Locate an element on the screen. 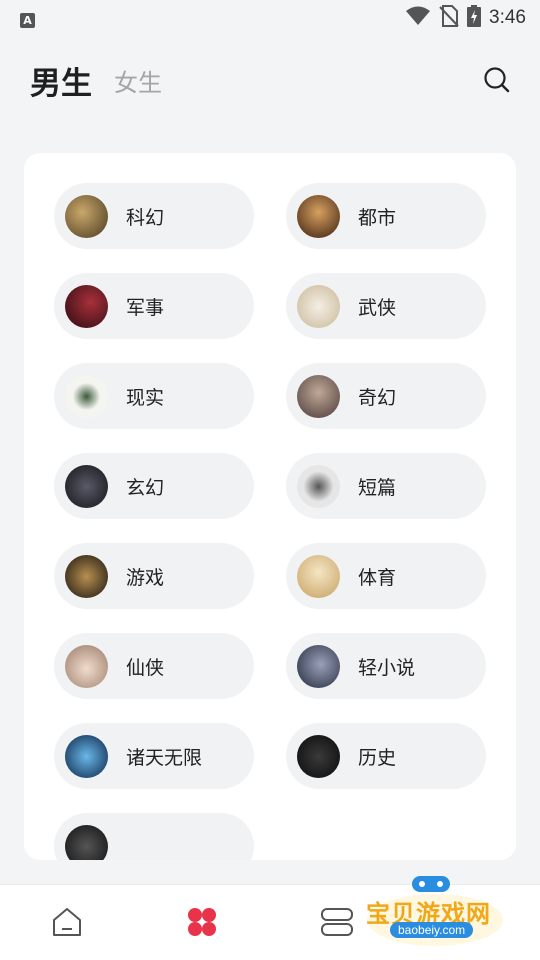 Image resolution: width=540 pixels, height=960 pixels. category-label: 轻小说 is located at coordinates (387, 667).